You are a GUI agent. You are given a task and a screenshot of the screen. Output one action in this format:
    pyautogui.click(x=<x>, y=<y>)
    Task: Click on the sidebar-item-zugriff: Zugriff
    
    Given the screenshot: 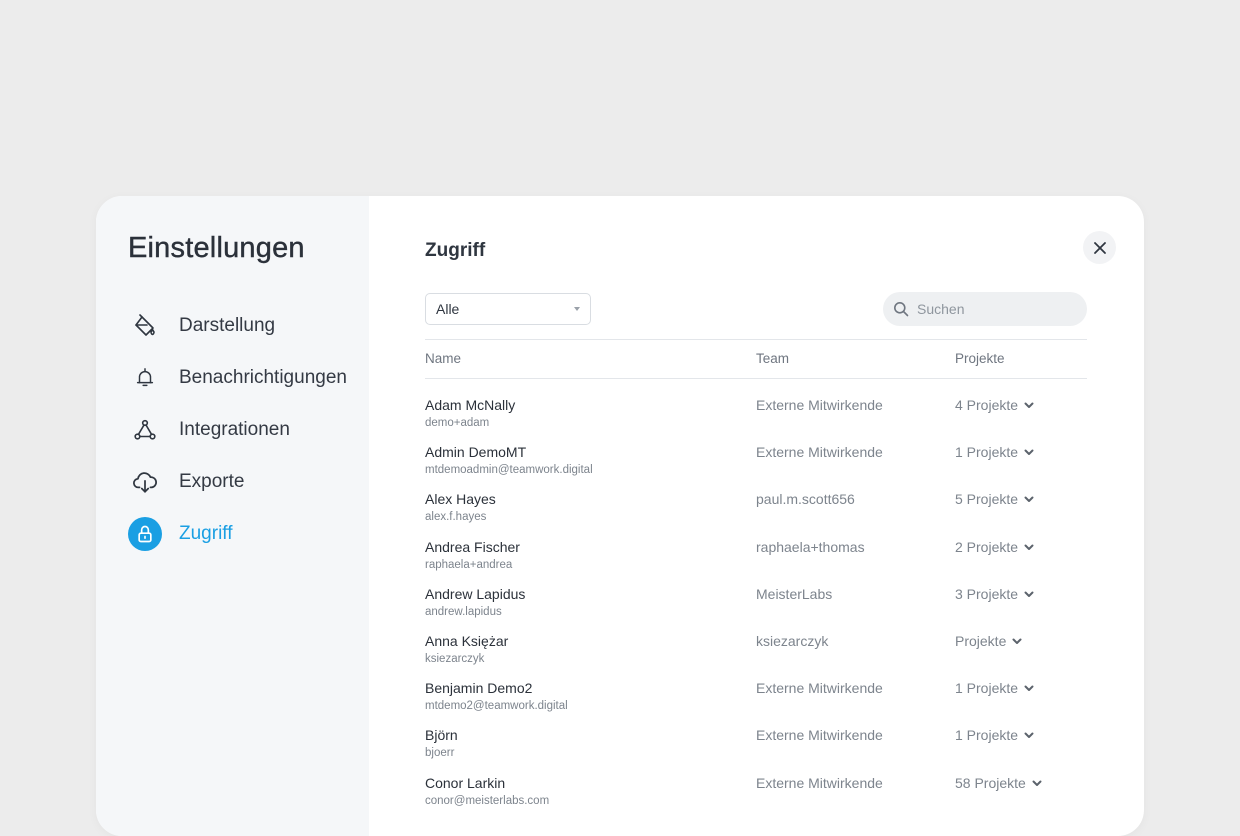 What is the action you would take?
    pyautogui.click(x=246, y=534)
    